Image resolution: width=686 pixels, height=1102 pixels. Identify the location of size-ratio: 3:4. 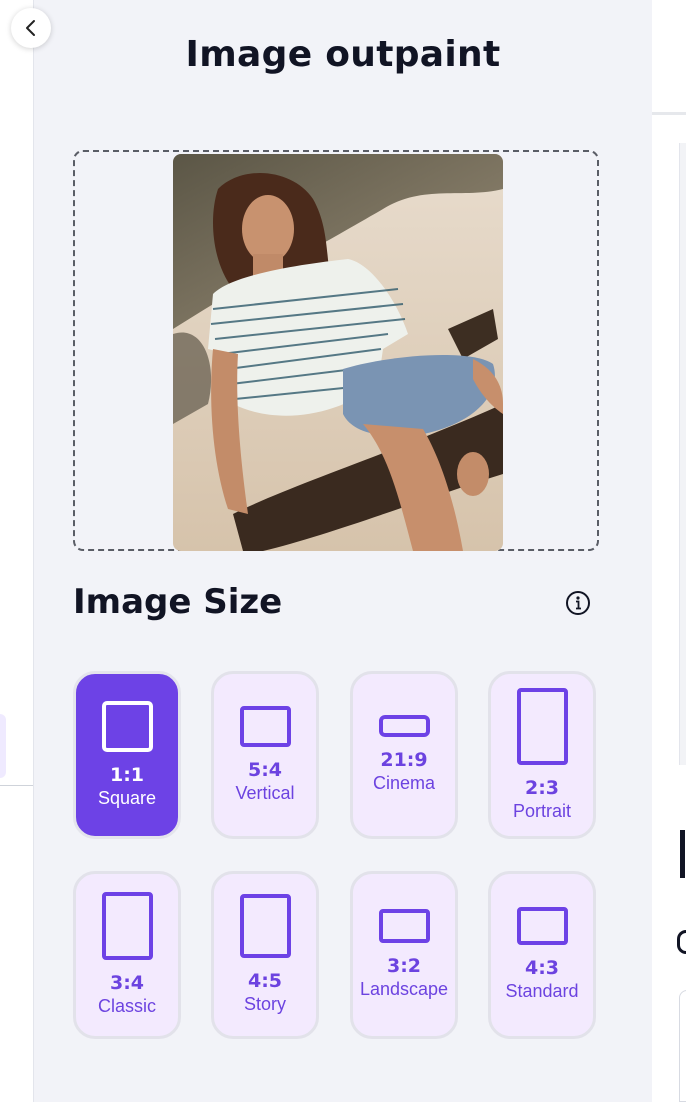
(127, 983).